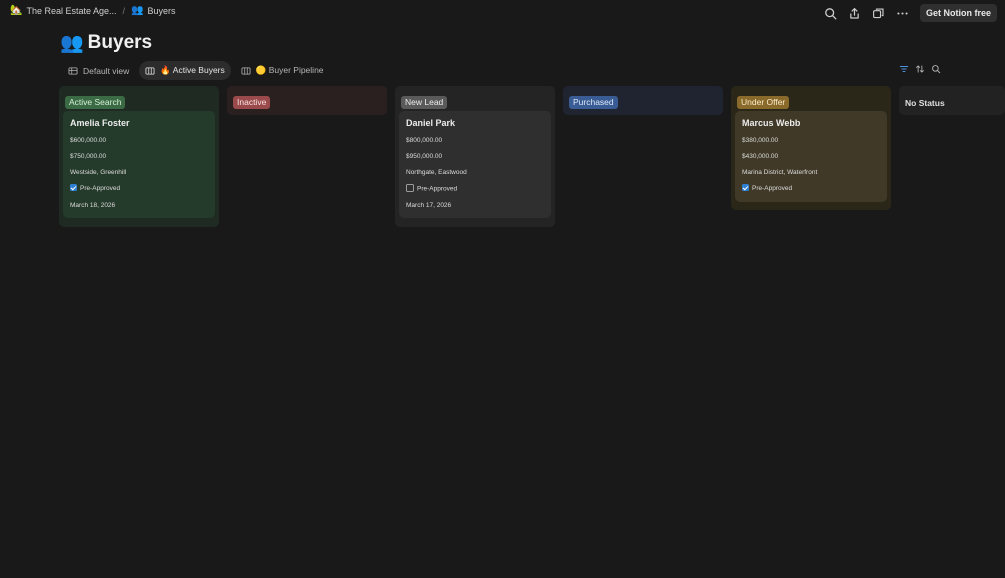 The width and height of the screenshot is (1005, 578). I want to click on status-badge: Active Search, so click(95, 102).